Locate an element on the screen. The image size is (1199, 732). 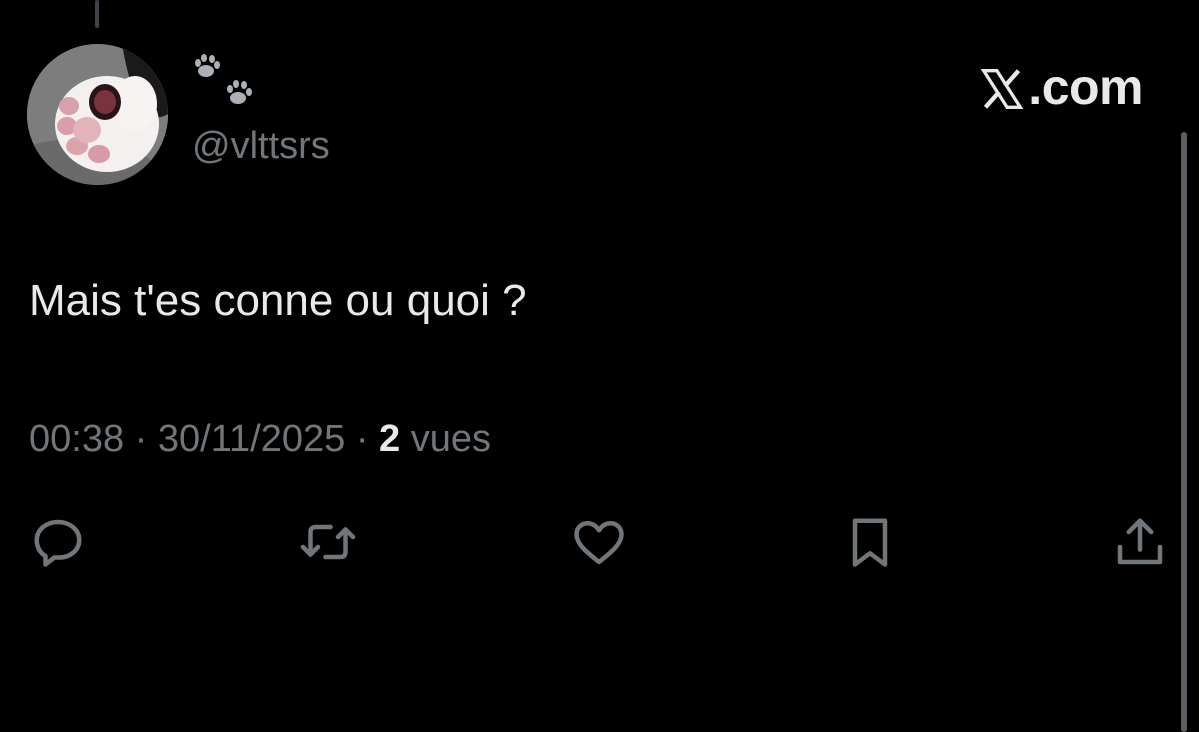
tweet-time: 00:38 is located at coordinates (76, 439).